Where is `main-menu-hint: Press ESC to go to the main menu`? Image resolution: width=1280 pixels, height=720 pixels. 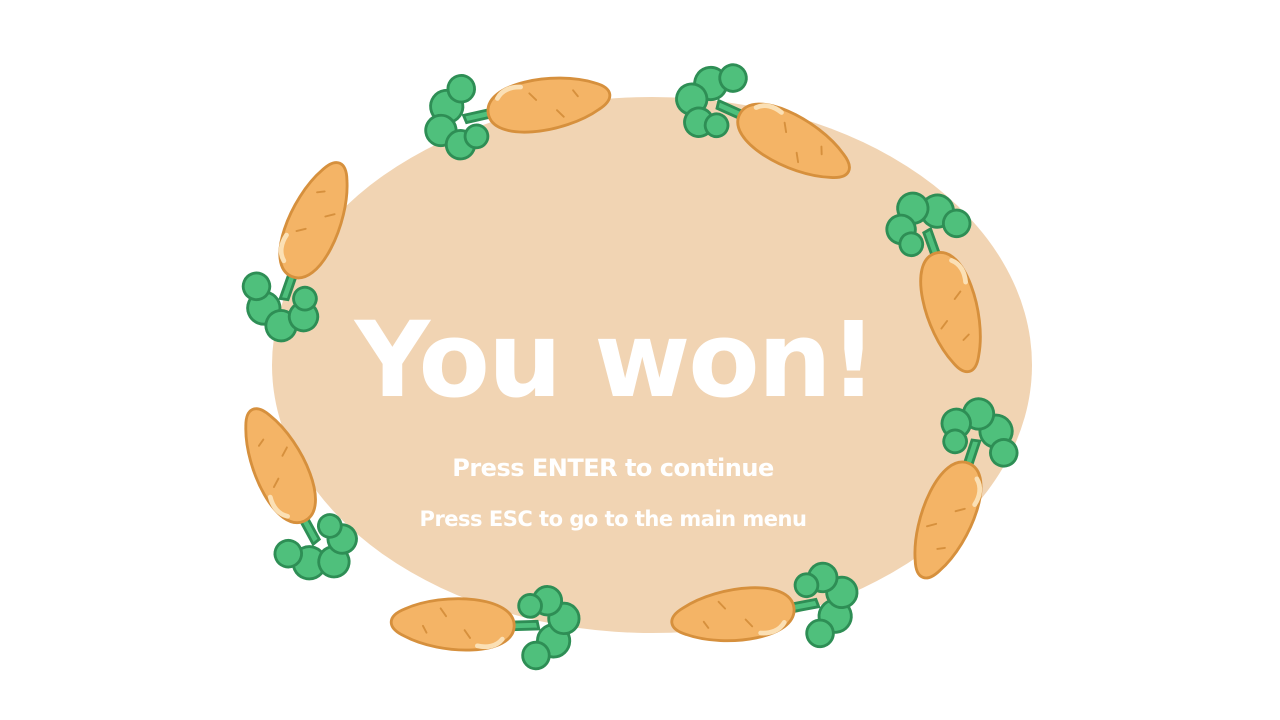 main-menu-hint: Press ESC to go to the main menu is located at coordinates (613, 519).